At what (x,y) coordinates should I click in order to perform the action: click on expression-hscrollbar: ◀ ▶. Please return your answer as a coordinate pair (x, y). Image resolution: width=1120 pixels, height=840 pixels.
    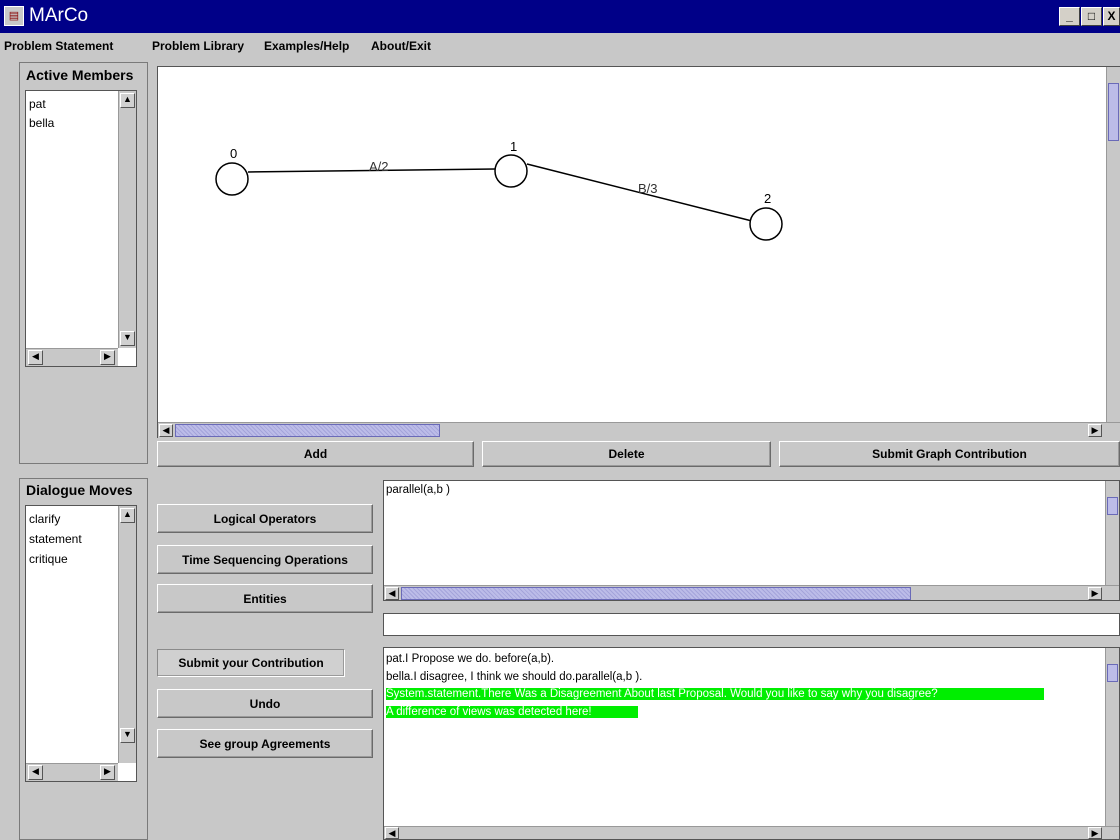
    Looking at the image, I should click on (751, 592).